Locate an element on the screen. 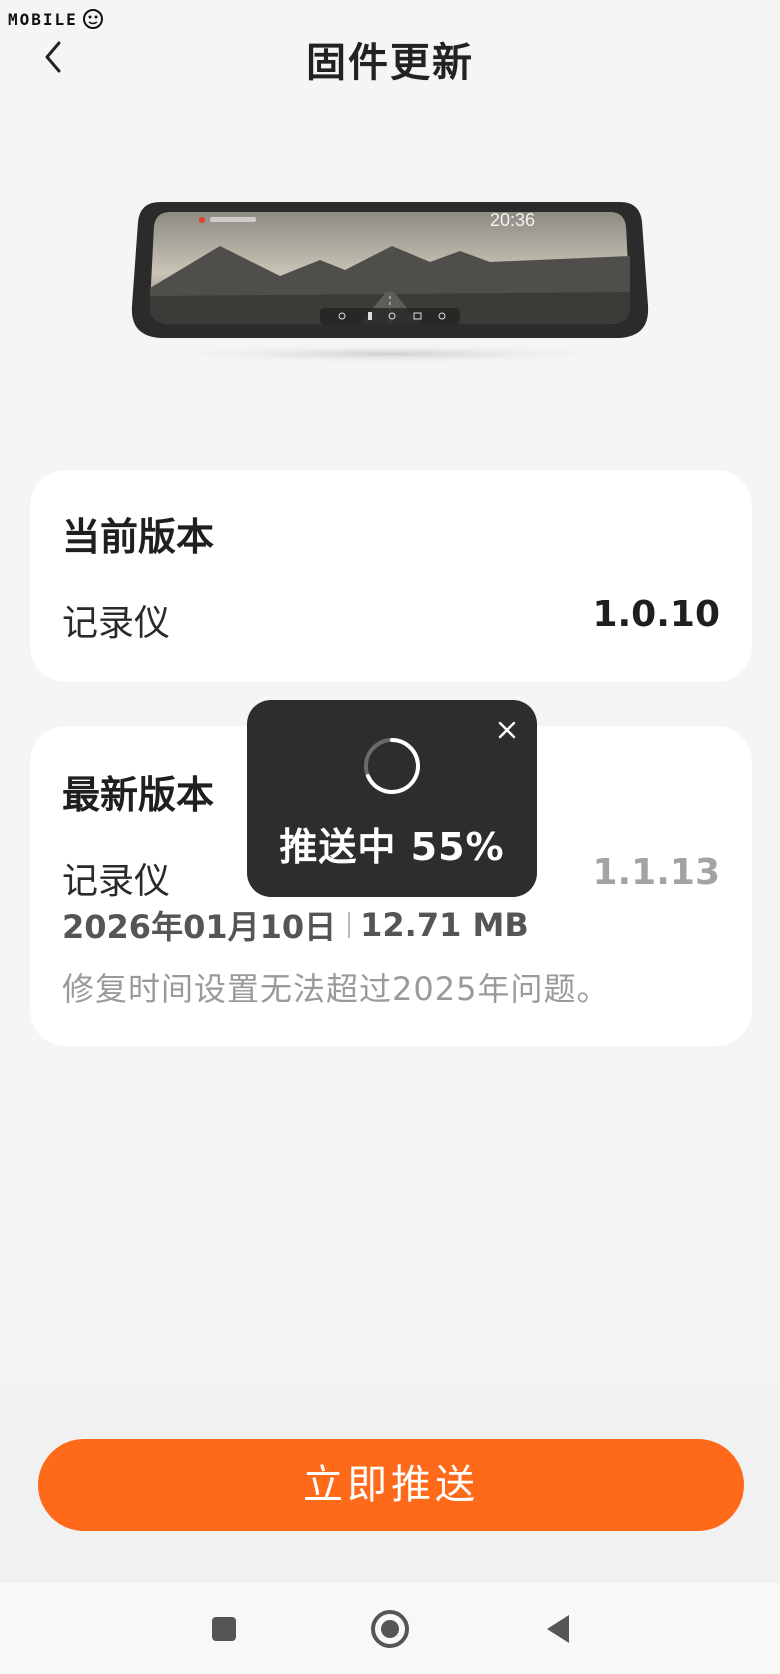 The height and width of the screenshot is (1674, 780). square-icon is located at coordinates (224, 1629).